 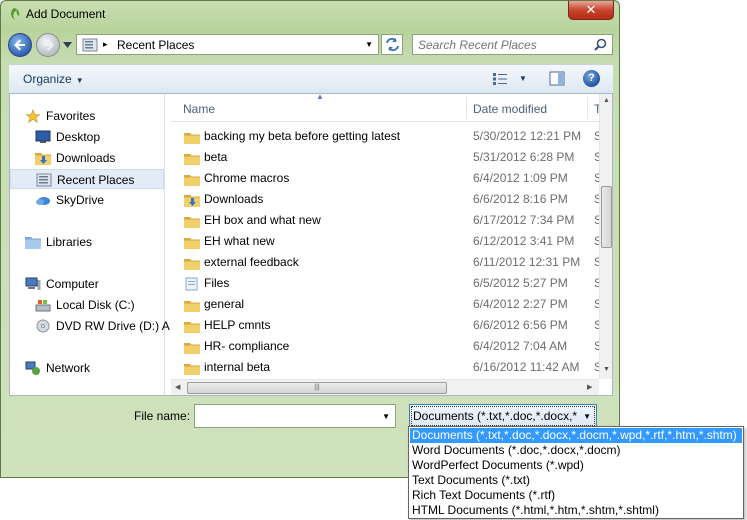 I want to click on skydrive-icon, so click(x=43, y=200).